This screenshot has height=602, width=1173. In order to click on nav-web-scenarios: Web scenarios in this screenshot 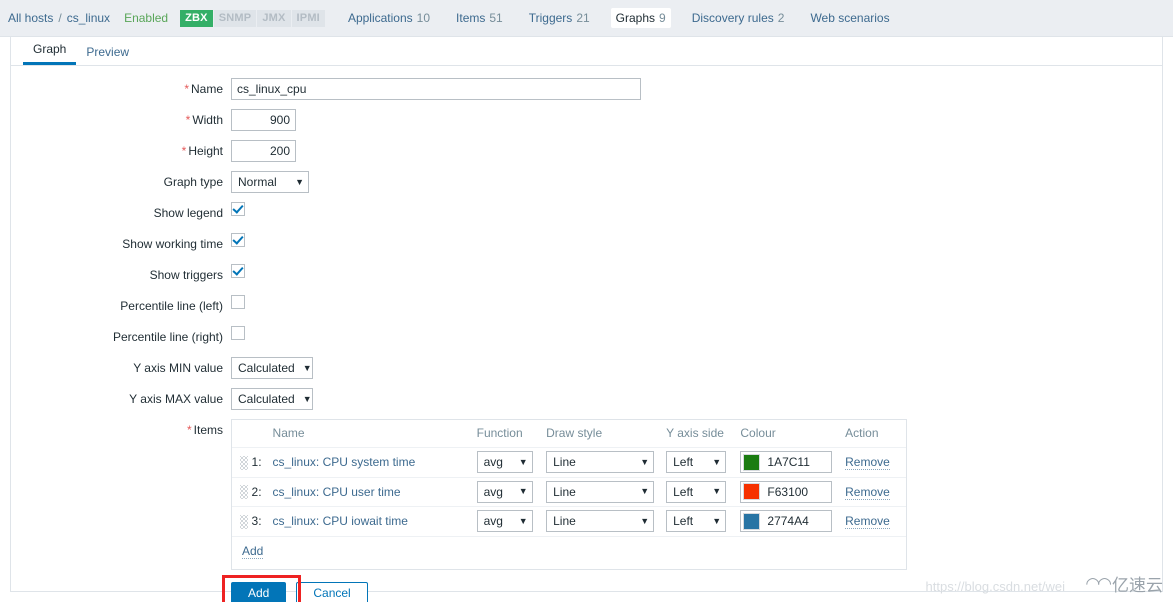, I will do `click(849, 18)`.